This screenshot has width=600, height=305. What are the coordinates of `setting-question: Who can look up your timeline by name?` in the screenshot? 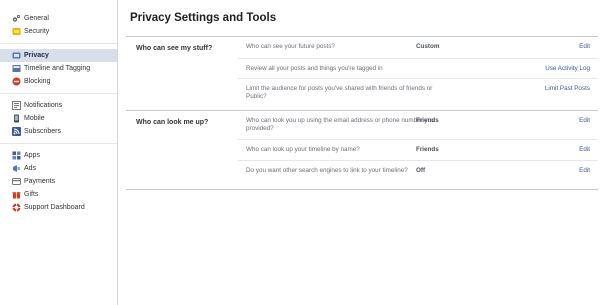 It's located at (303, 149).